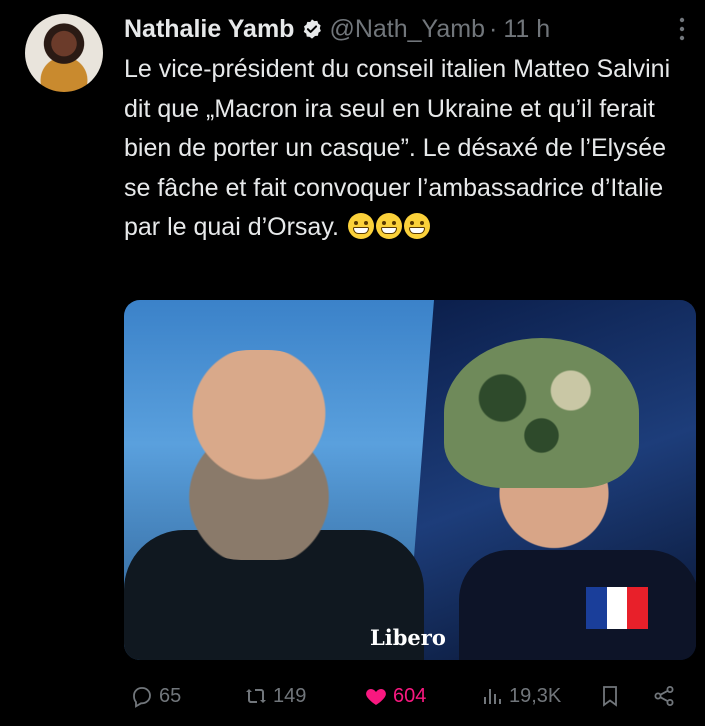  Describe the element at coordinates (313, 29) in the screenshot. I see `verified-badge-icon` at that location.